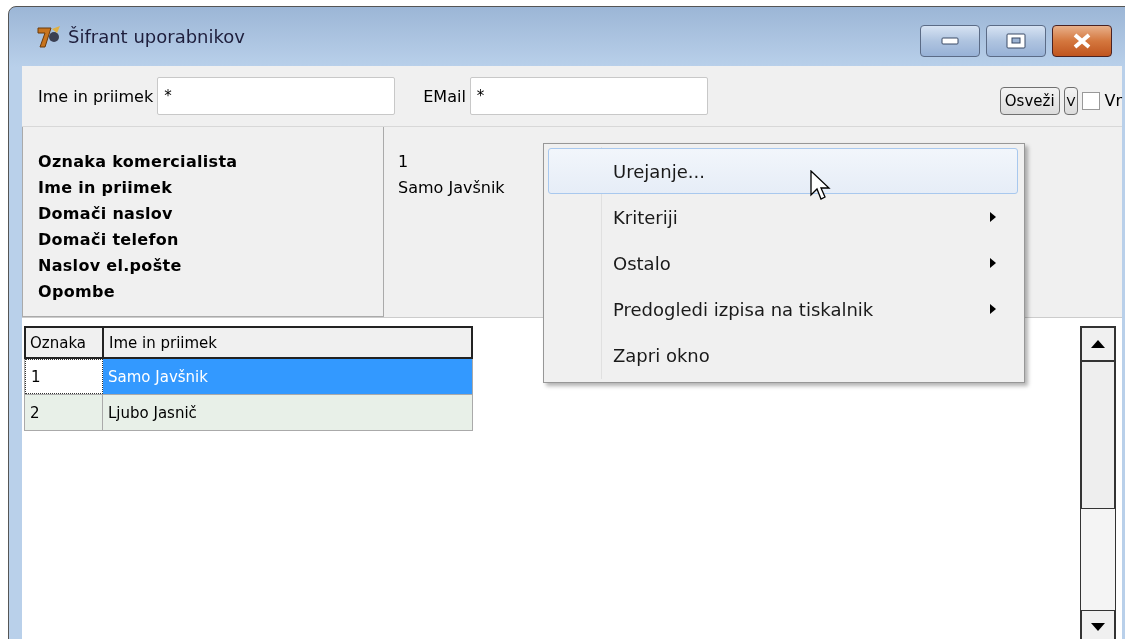 The width and height of the screenshot is (1125, 639). What do you see at coordinates (783, 263) in the screenshot?
I see `menu-item: Ostalo` at bounding box center [783, 263].